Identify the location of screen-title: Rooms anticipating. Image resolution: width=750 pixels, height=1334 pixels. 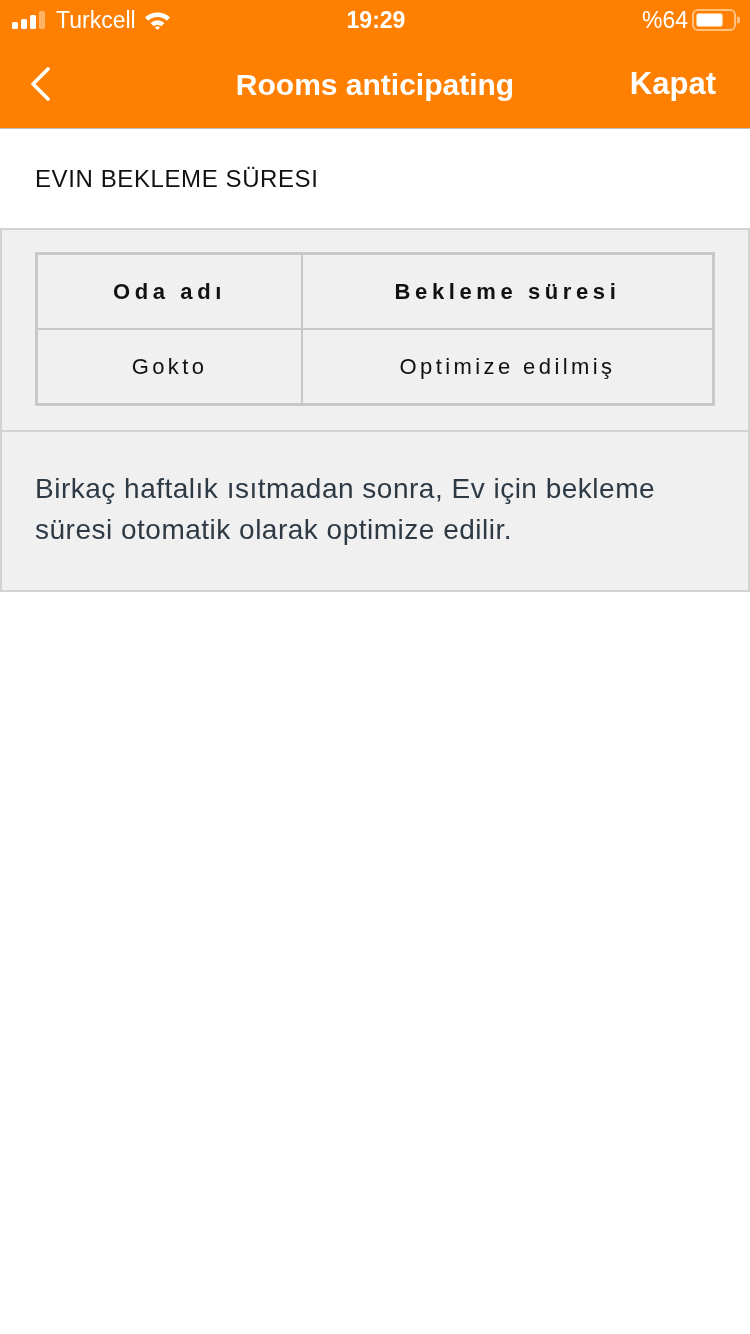
(375, 84).